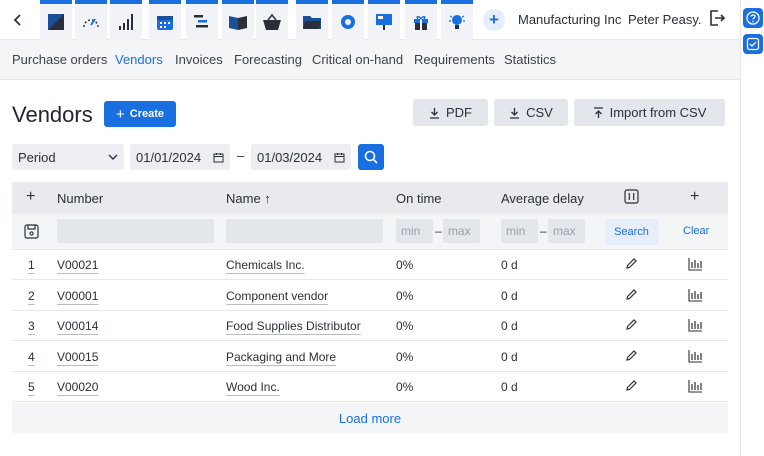  I want to click on filter-clear-button: Clear, so click(696, 231).